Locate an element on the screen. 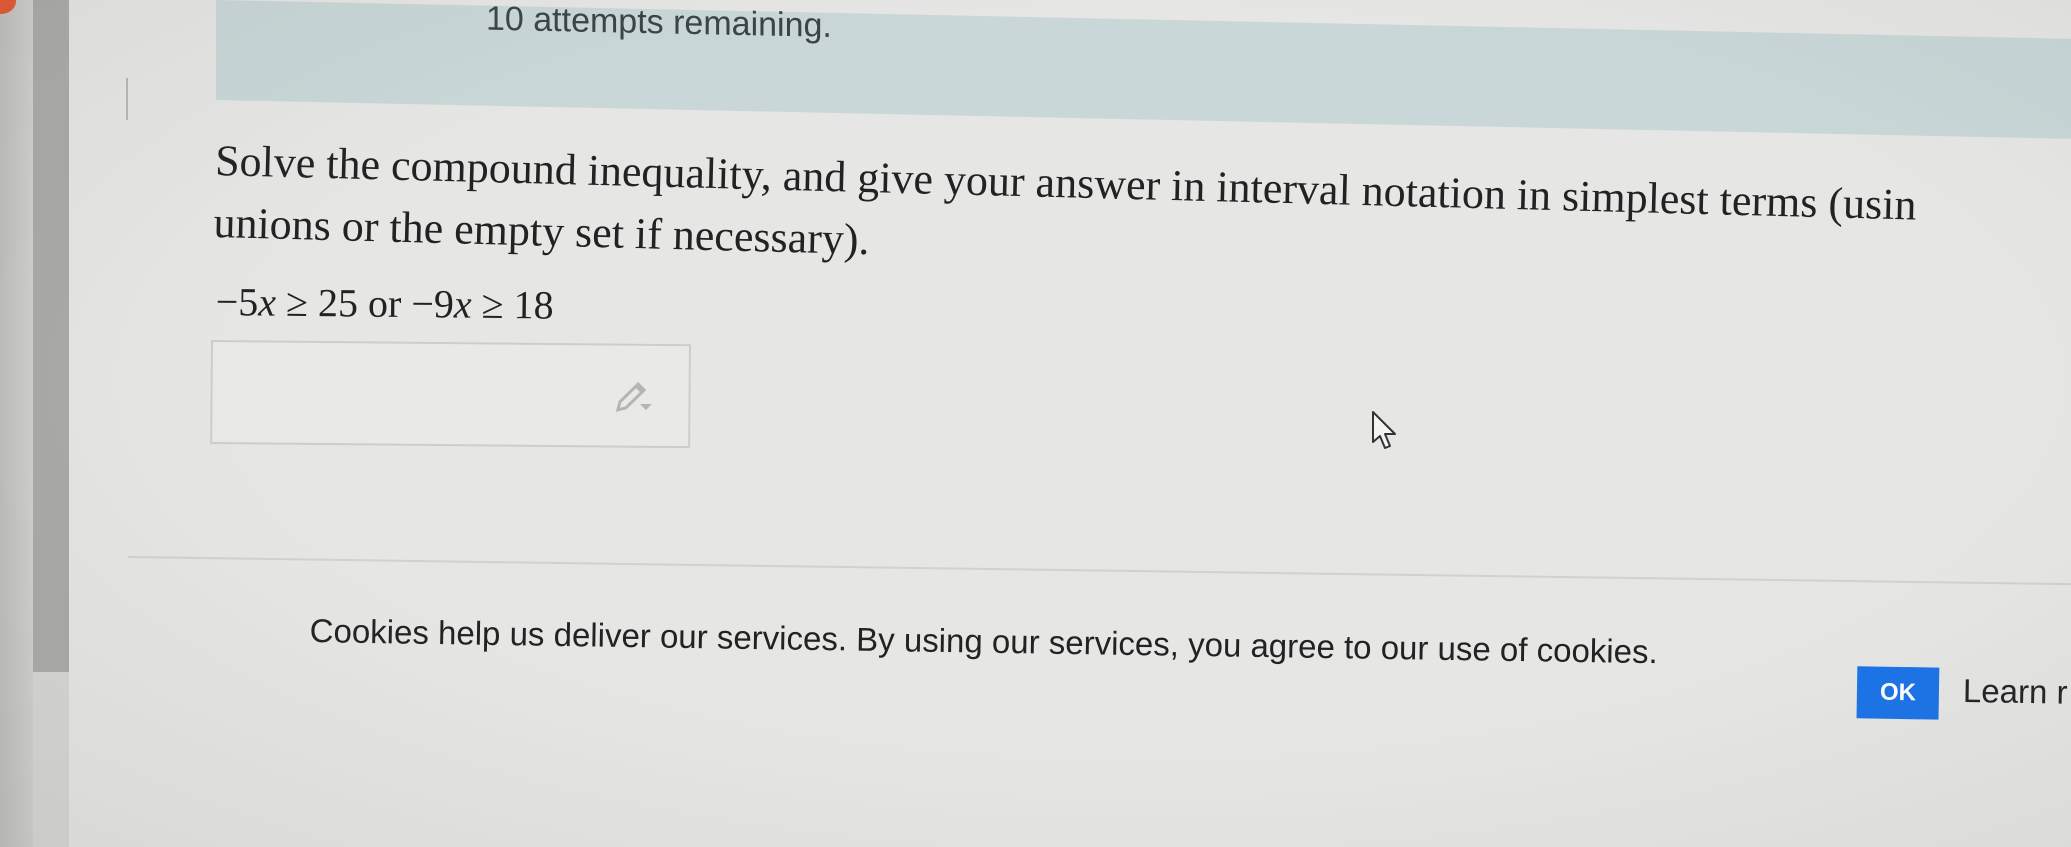 This screenshot has height=847, width=2071. inequality-2-variable: x is located at coordinates (462, 304).